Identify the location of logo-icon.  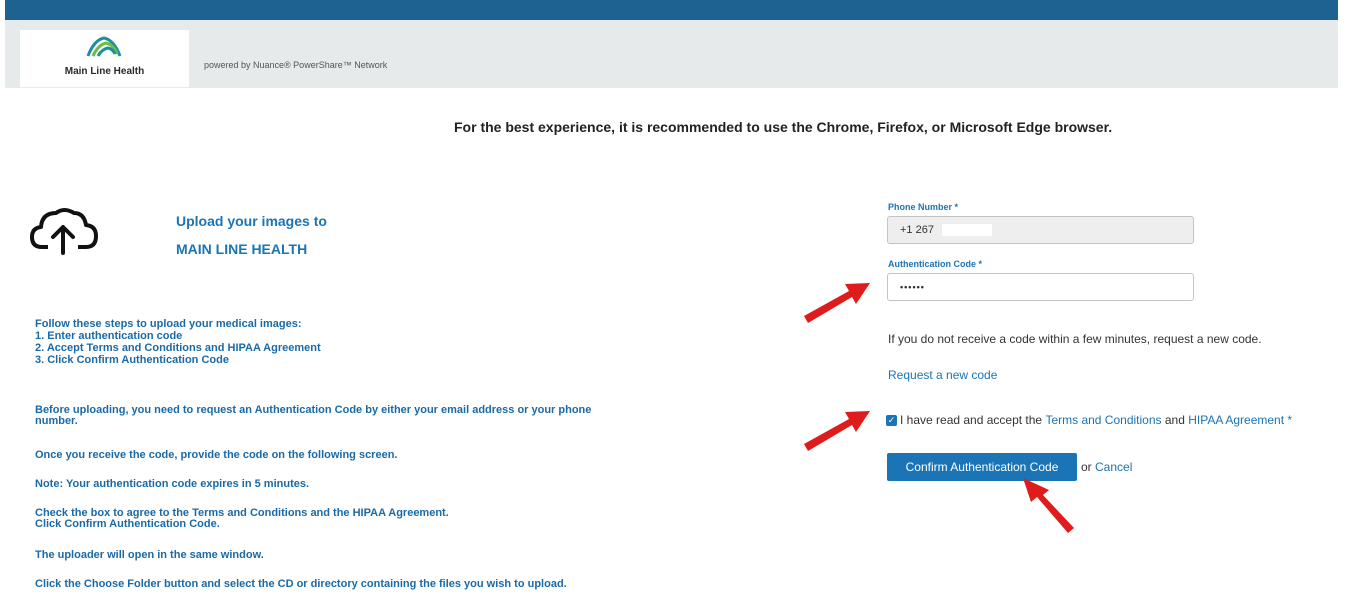
(104, 46).